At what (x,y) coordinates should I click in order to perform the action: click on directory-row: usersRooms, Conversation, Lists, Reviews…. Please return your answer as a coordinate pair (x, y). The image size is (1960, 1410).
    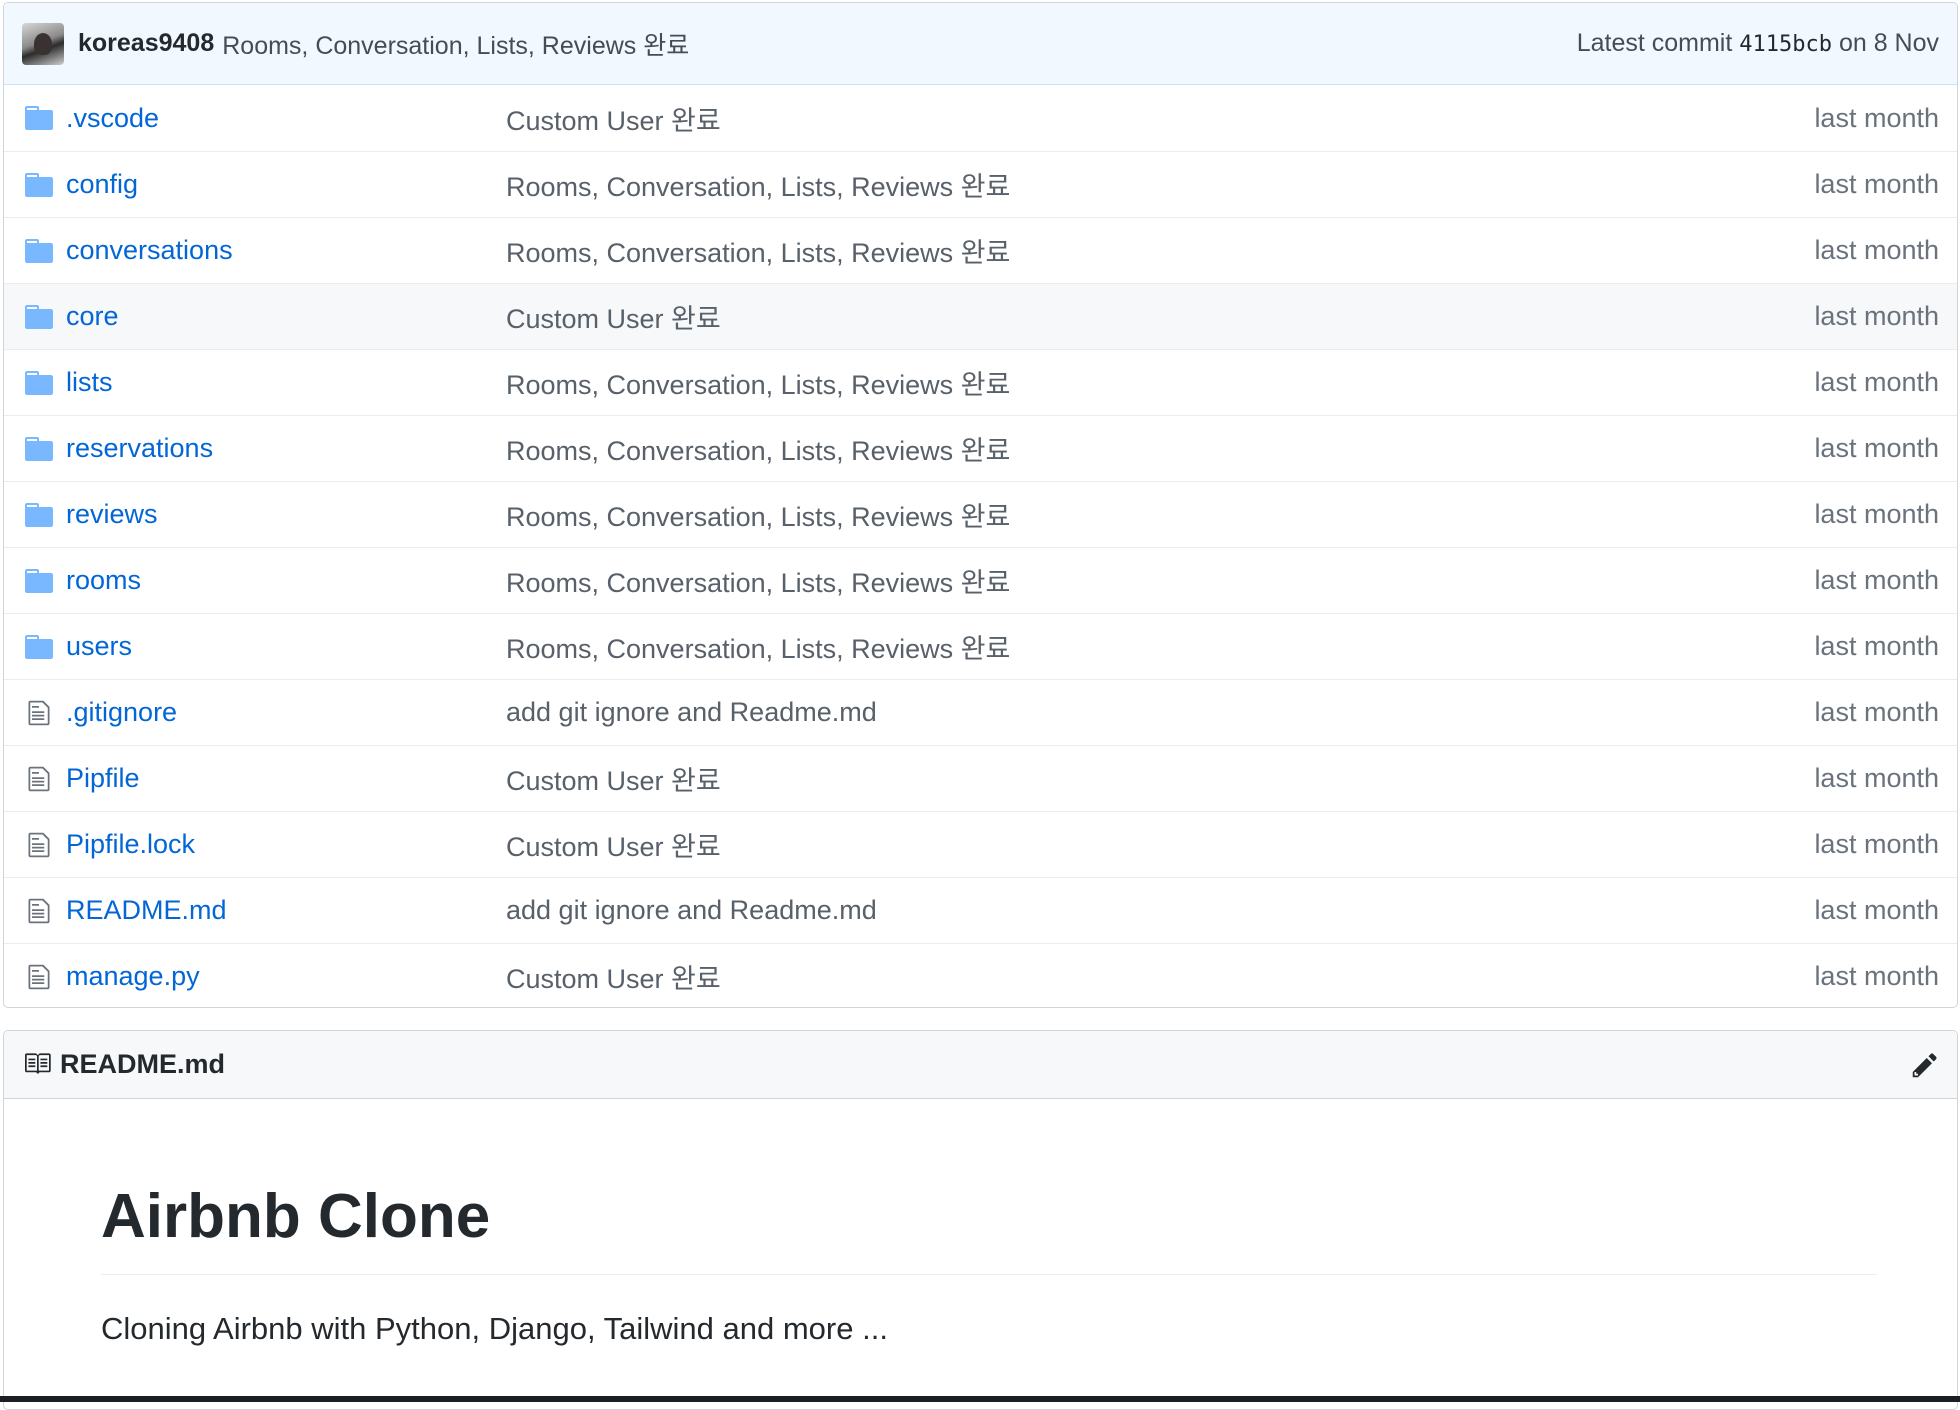
    Looking at the image, I should click on (980, 646).